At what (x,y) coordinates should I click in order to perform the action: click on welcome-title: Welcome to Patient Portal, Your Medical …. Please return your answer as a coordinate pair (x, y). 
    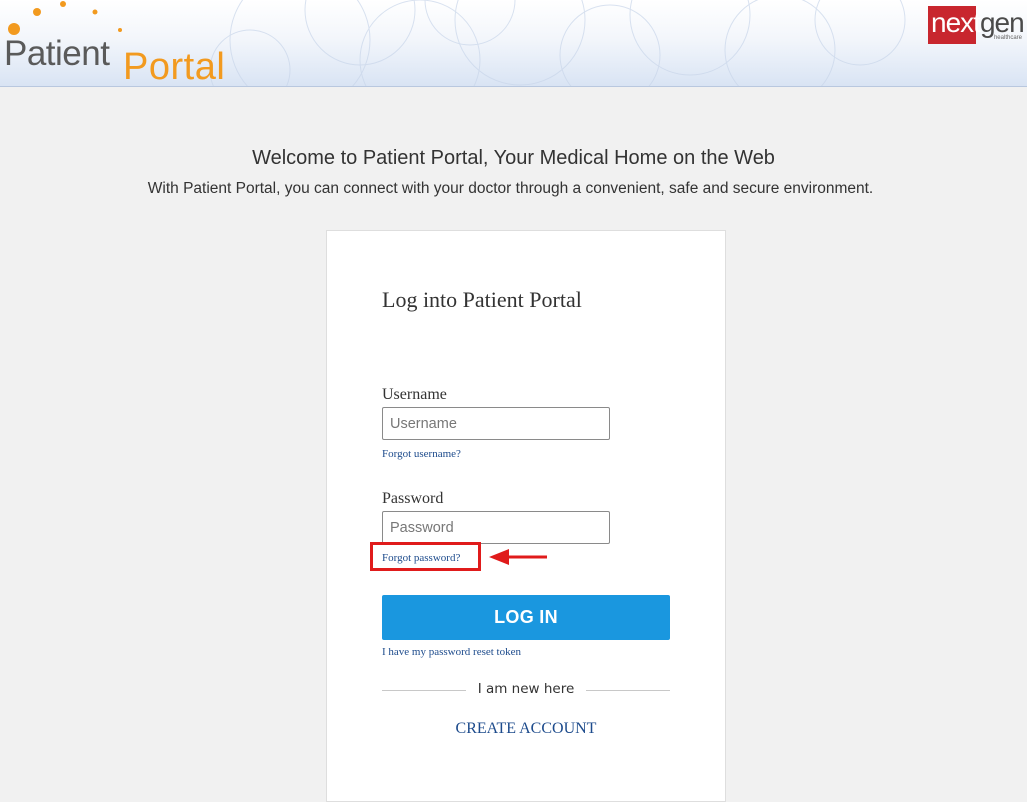
    Looking at the image, I should click on (513, 158).